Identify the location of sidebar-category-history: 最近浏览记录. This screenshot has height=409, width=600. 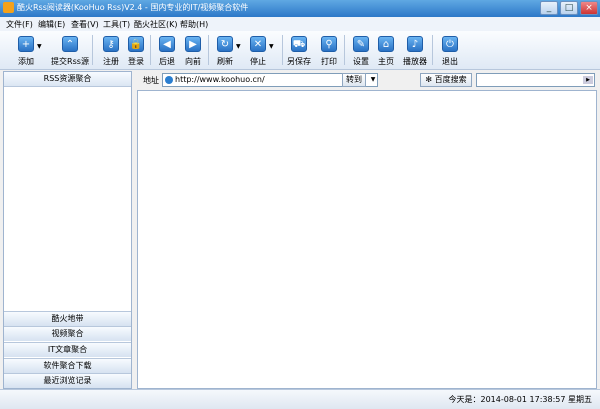
(67, 380).